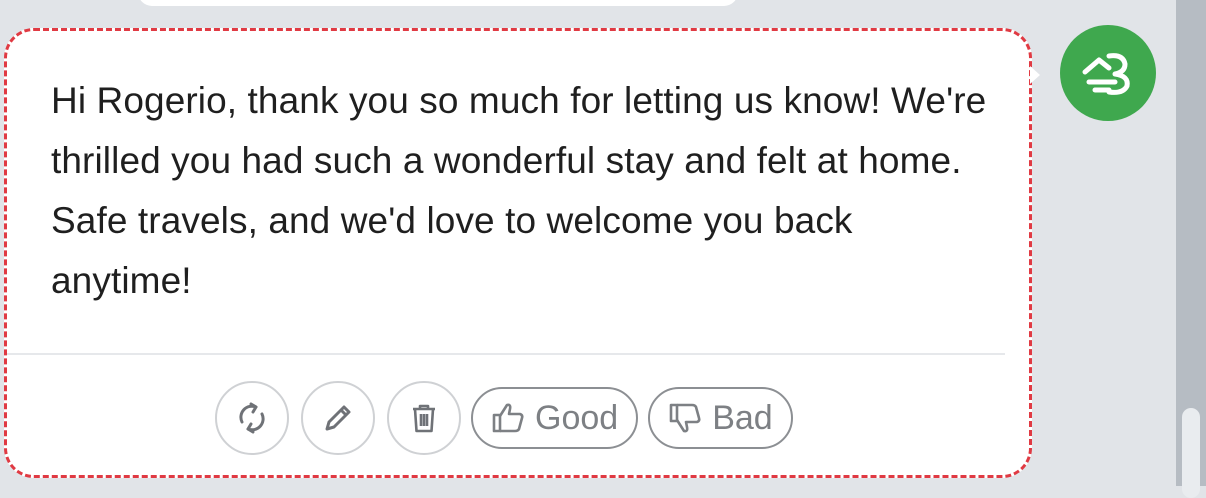 The width and height of the screenshot is (1206, 498). Describe the element at coordinates (506, 354) in the screenshot. I see `divider` at that location.